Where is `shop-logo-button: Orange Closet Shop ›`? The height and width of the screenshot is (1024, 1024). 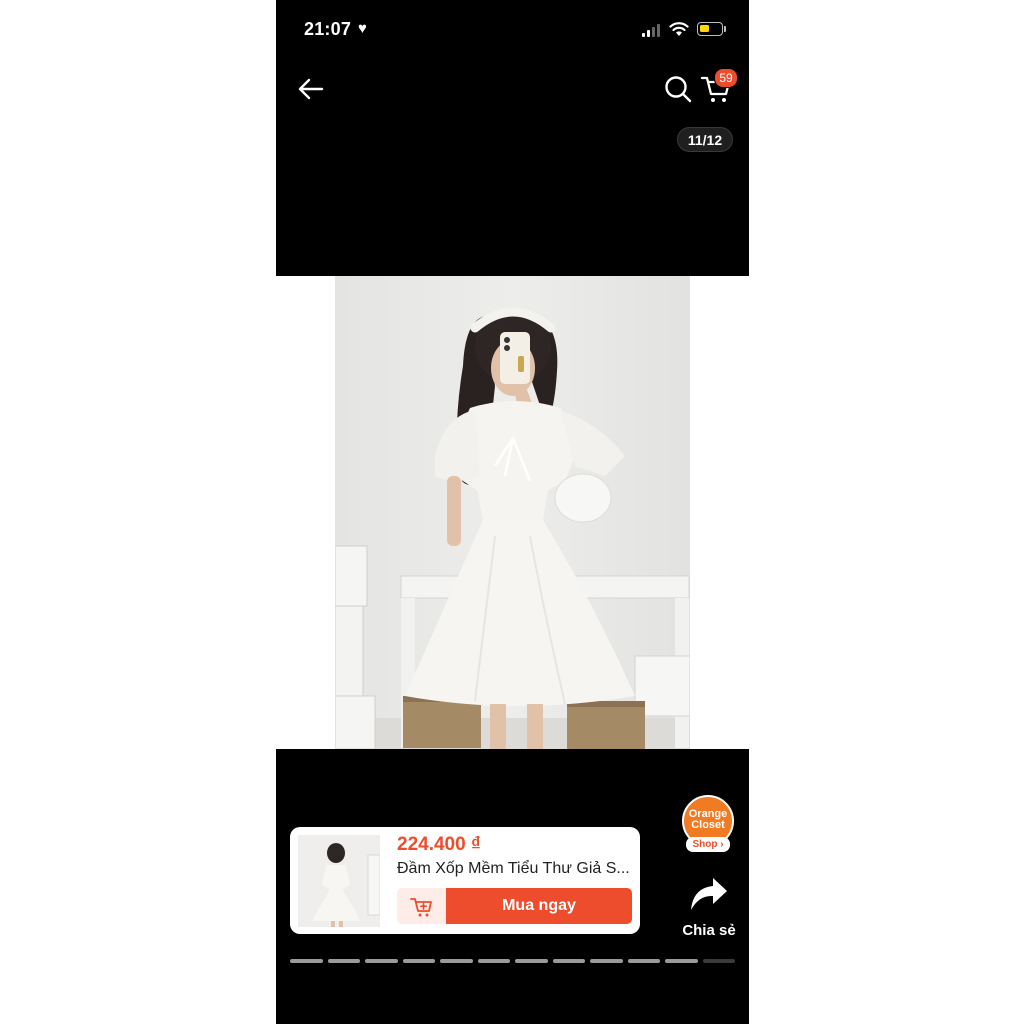
shop-logo-button: Orange Closet Shop › is located at coordinates (708, 825).